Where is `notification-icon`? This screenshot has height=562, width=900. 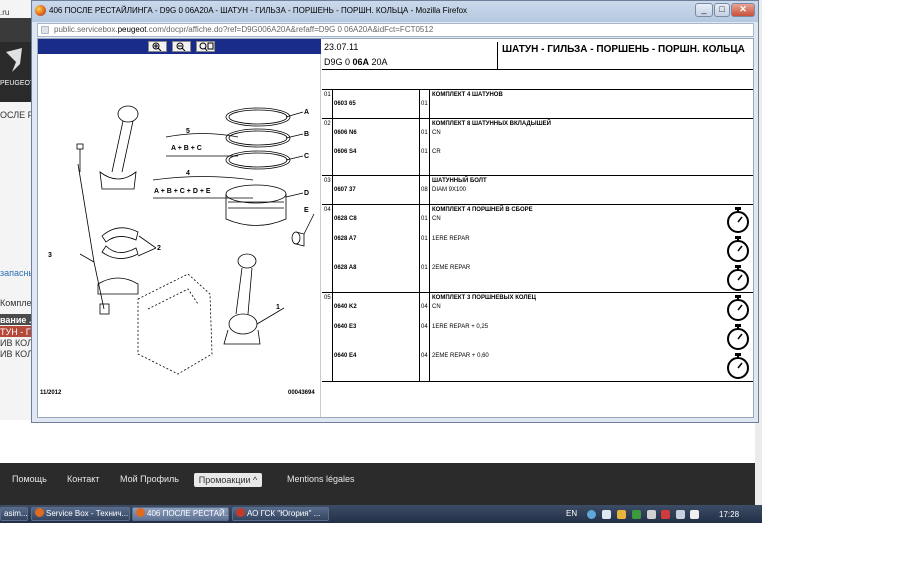 notification-icon is located at coordinates (621, 514).